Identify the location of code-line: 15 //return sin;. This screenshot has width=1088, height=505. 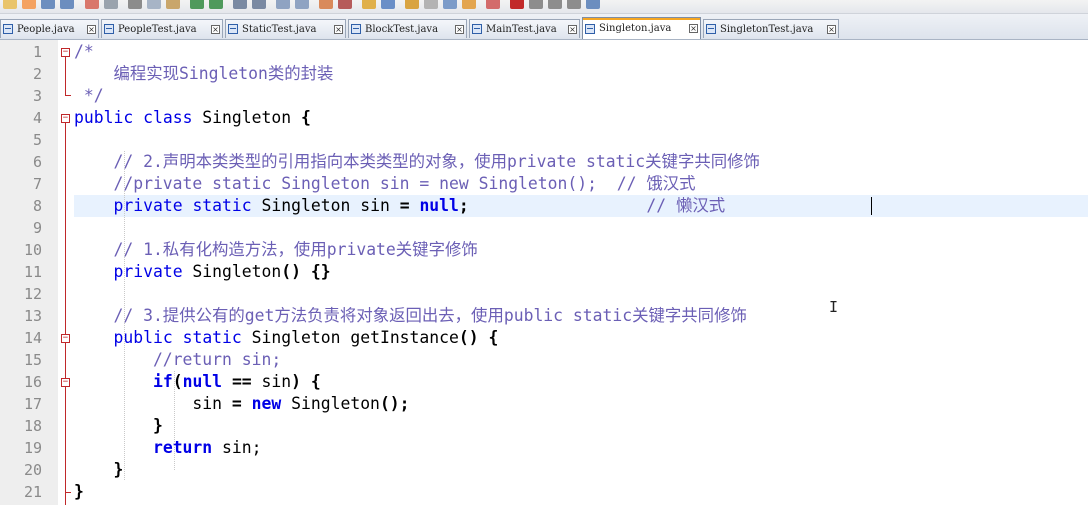
(544, 360).